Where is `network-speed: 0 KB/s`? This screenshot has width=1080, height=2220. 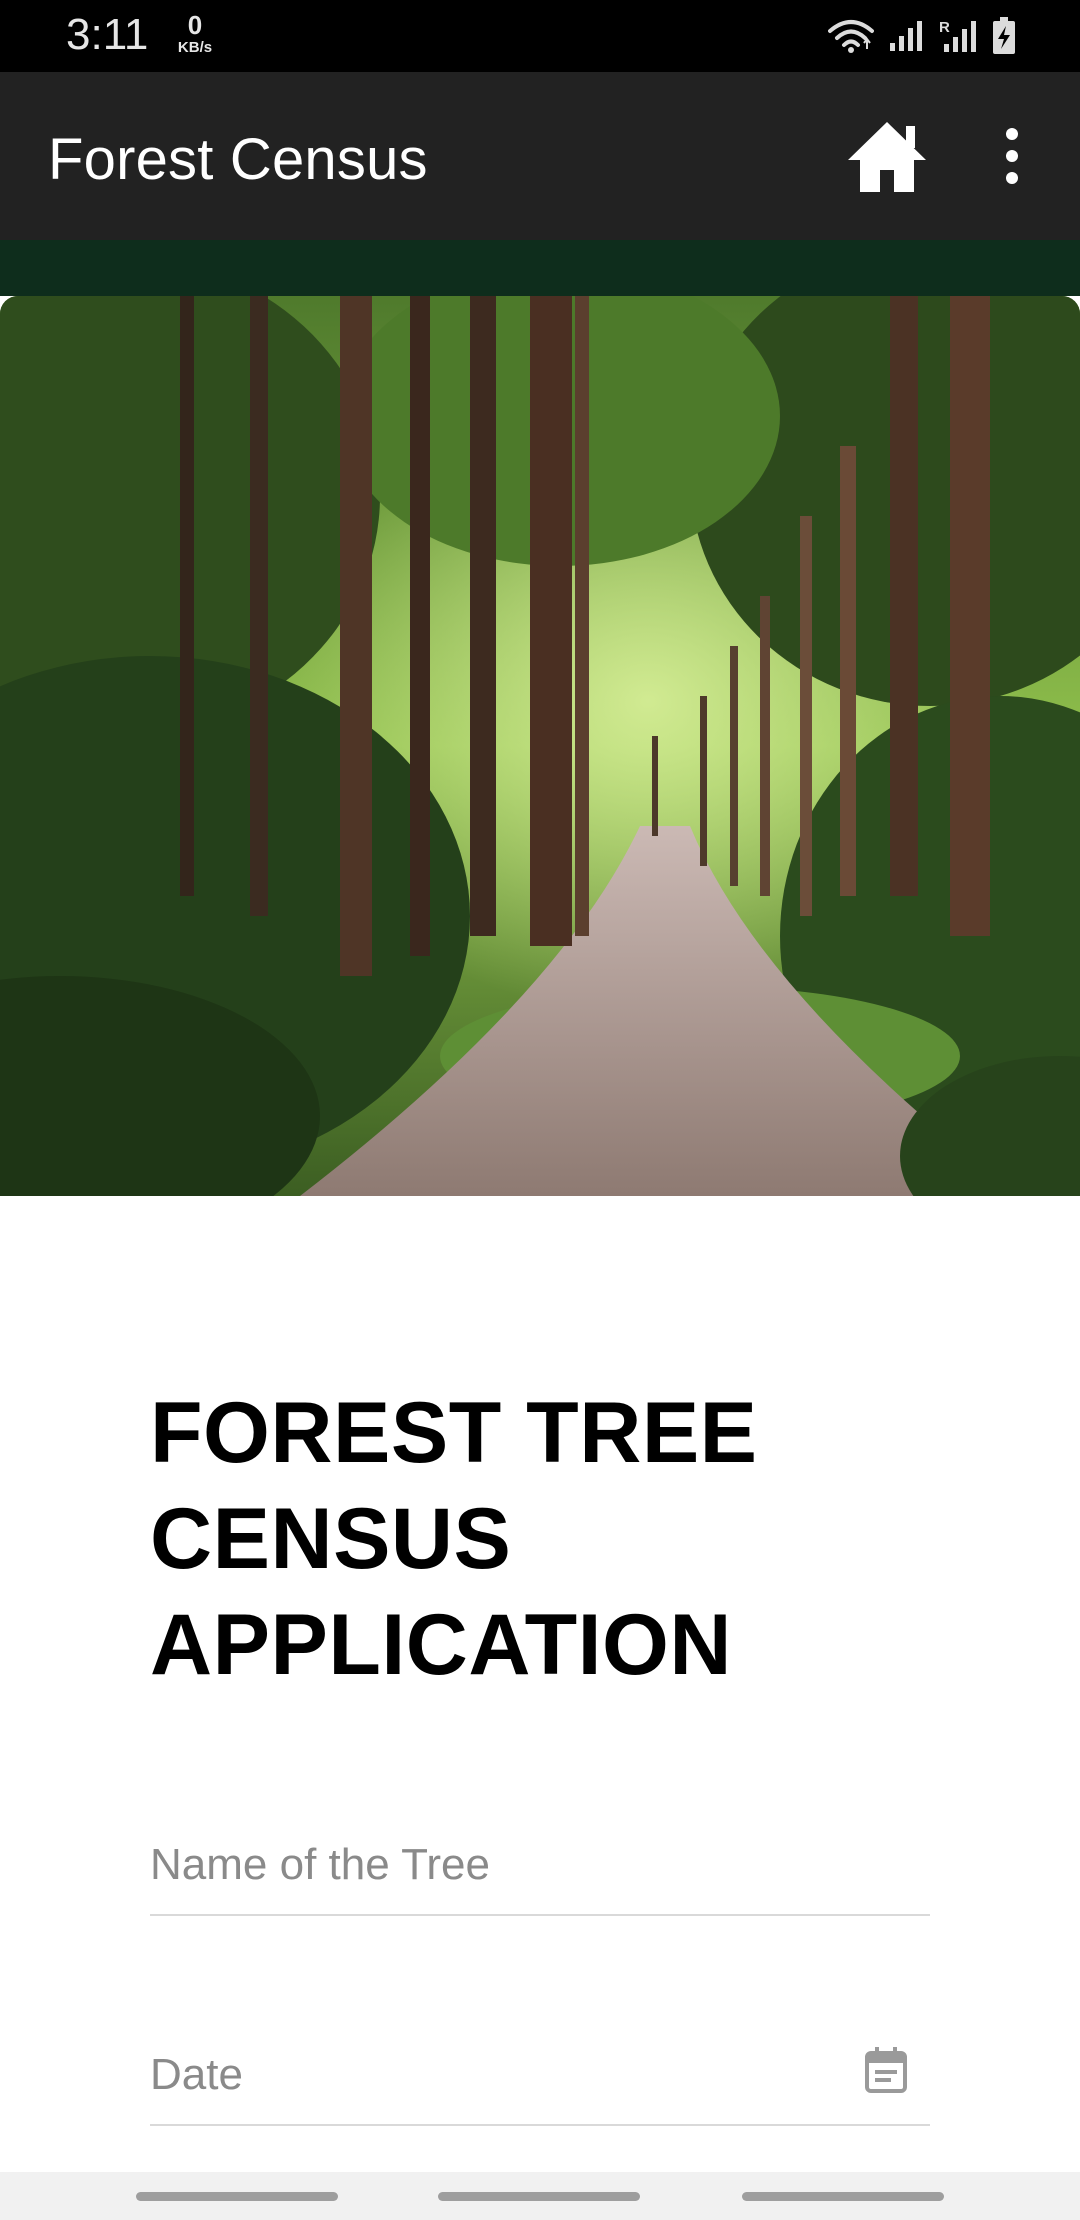 network-speed: 0 KB/s is located at coordinates (195, 33).